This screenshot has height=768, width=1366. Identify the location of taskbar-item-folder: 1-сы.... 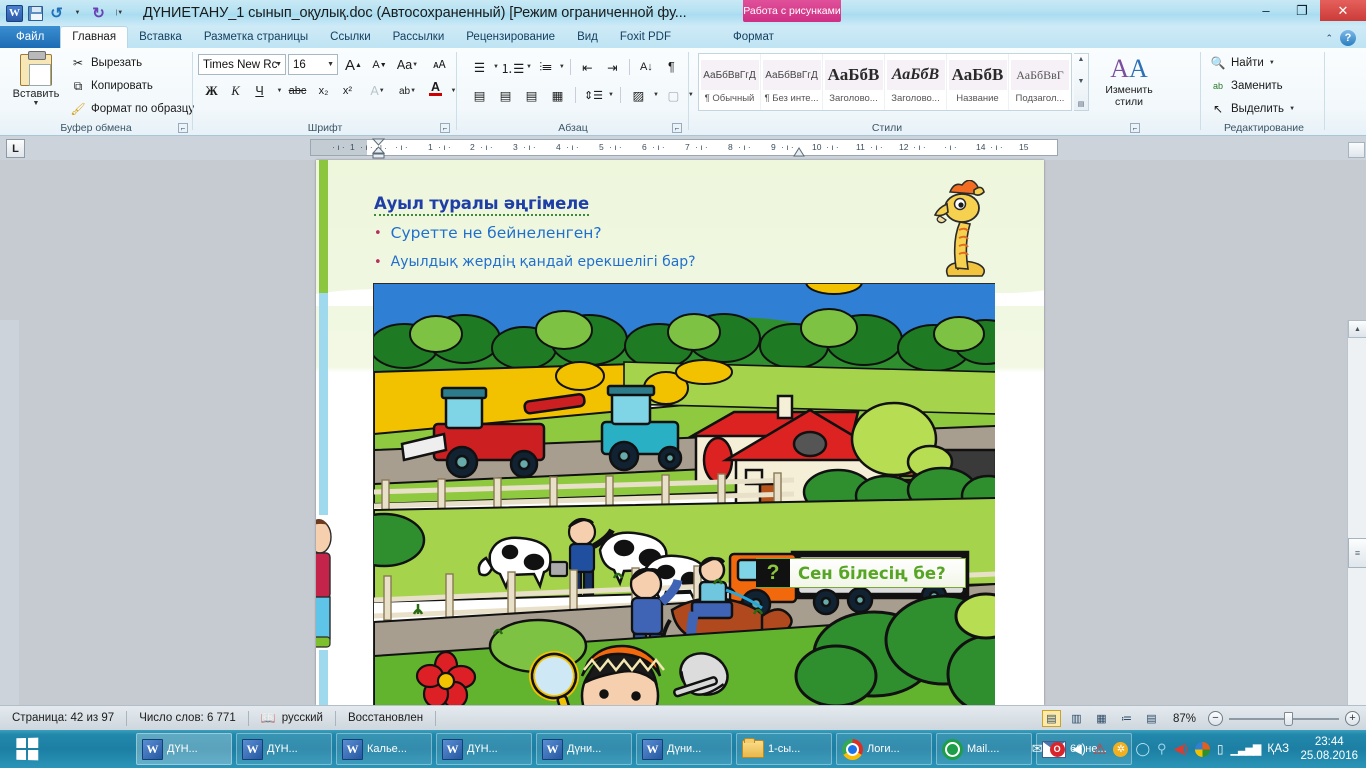
(784, 749).